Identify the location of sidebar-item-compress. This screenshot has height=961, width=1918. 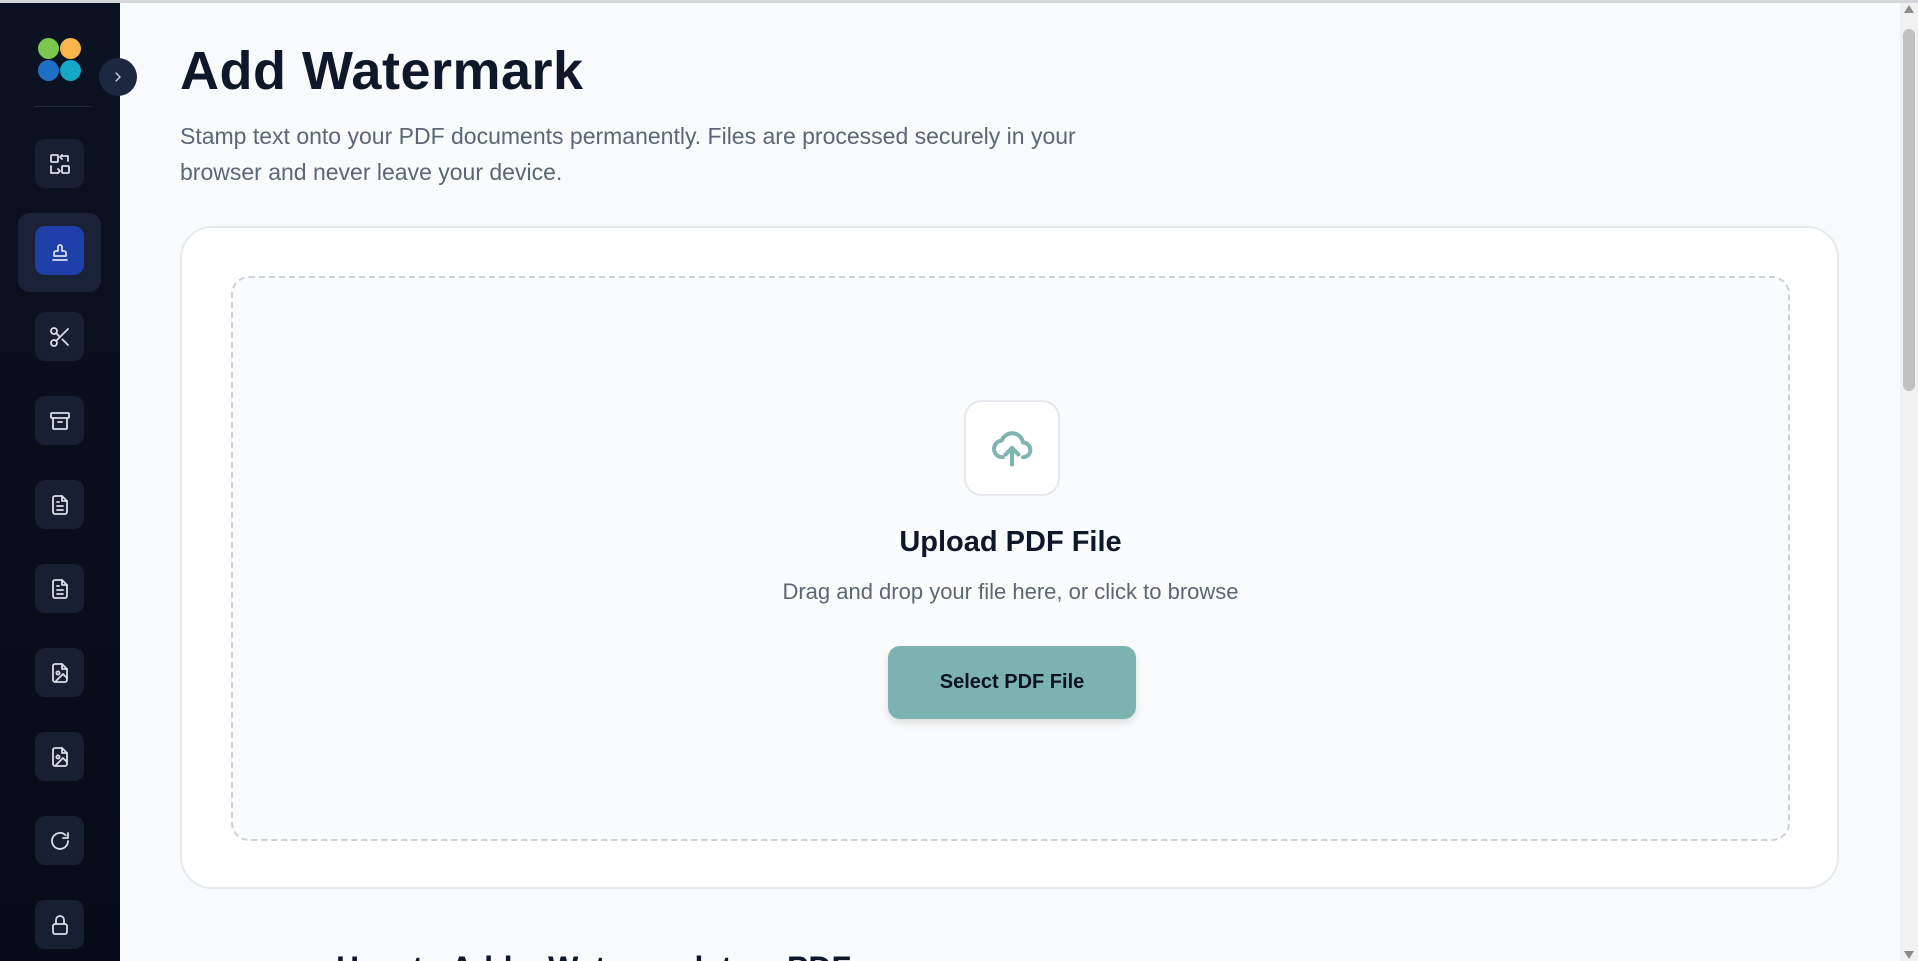
(59, 420).